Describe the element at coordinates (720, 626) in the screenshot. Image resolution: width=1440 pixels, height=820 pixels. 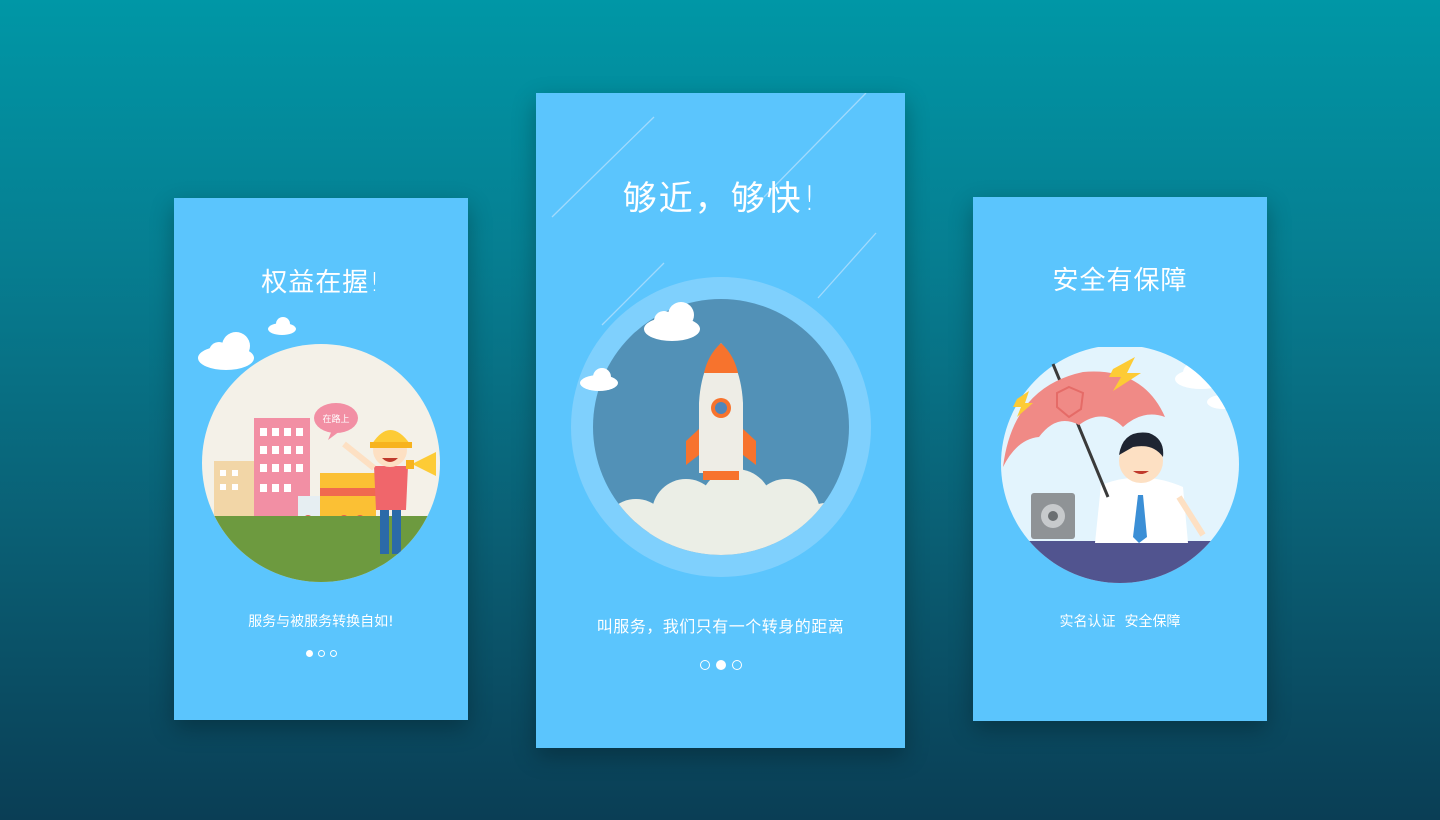
I see `card-subtitle: 叫服务，我们只有一个转身的距离` at that location.